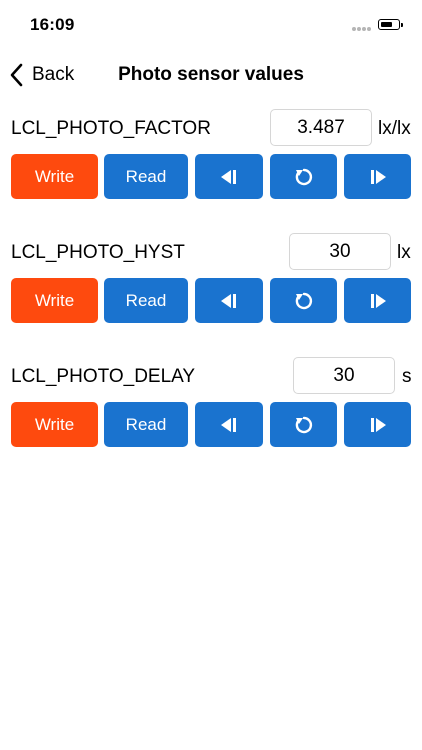  Describe the element at coordinates (111, 128) in the screenshot. I see `param-name: LCL_PHOTO_FACTOR` at that location.